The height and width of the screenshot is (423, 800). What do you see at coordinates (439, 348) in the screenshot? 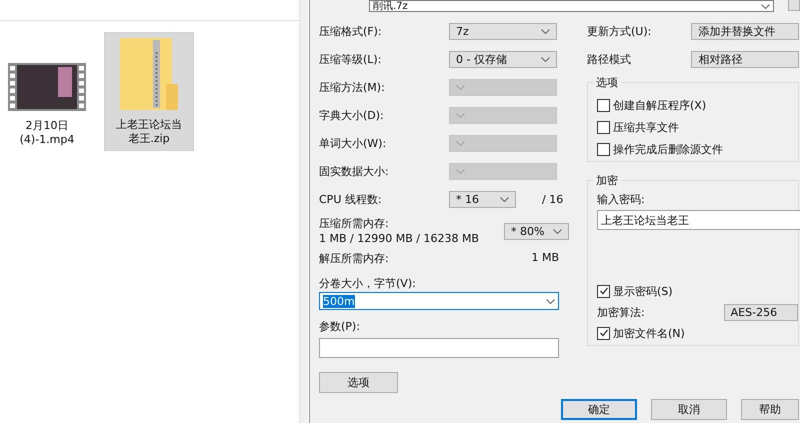
I see `parameters-field` at bounding box center [439, 348].